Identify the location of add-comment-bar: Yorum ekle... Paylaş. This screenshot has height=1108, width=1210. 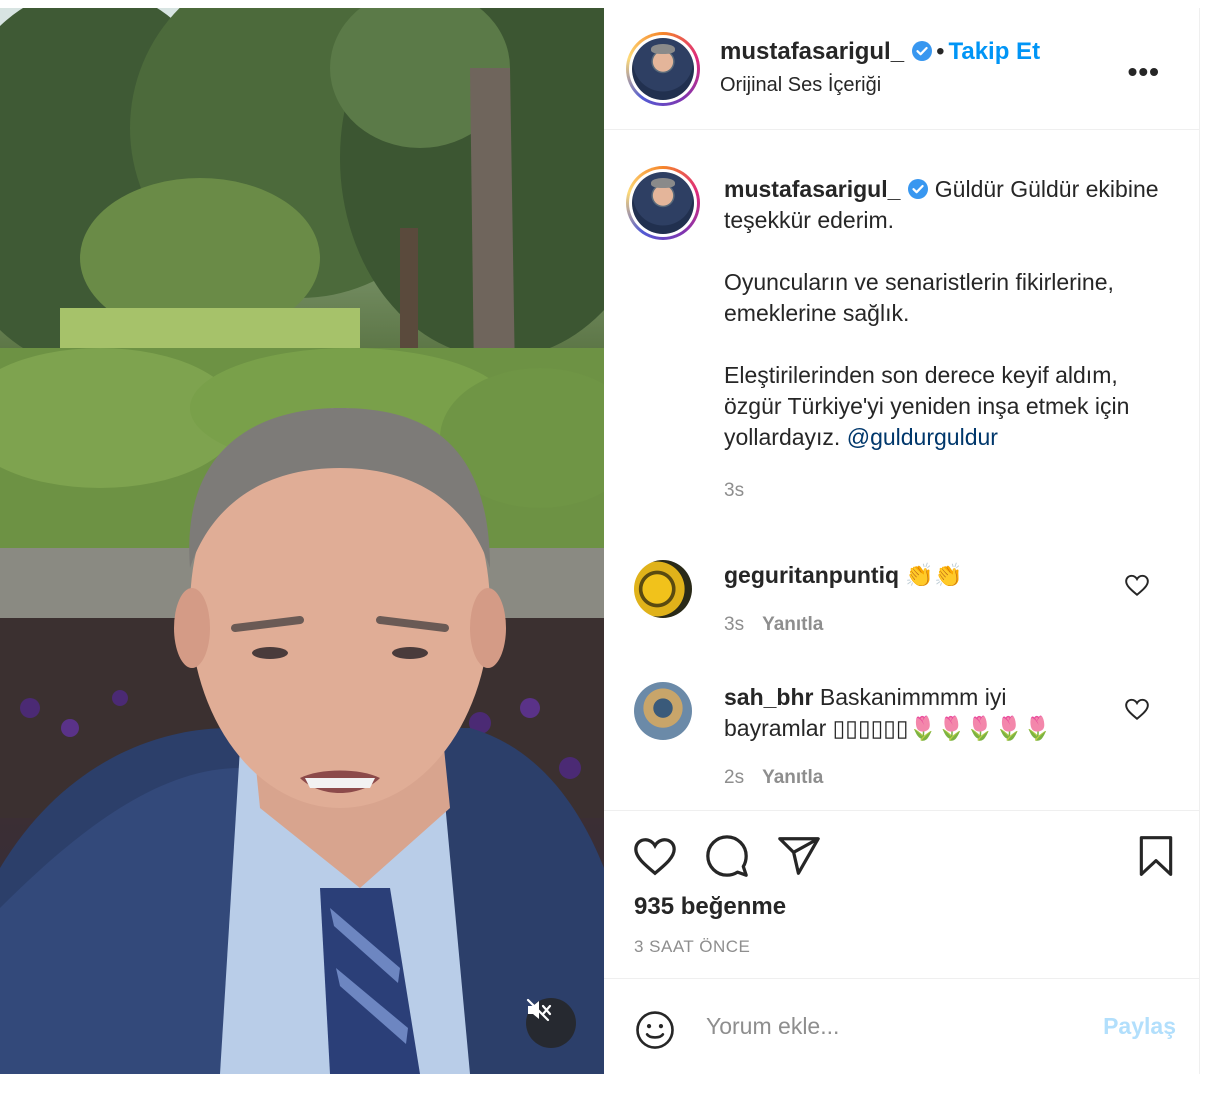
(902, 1026).